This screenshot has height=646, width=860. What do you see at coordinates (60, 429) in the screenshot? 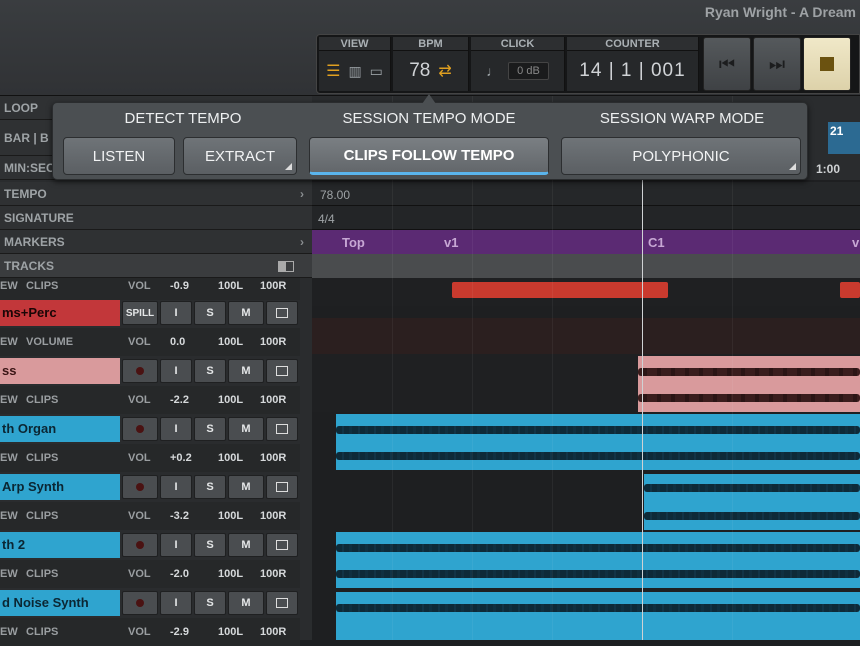
I see `track-name: th Organ` at bounding box center [60, 429].